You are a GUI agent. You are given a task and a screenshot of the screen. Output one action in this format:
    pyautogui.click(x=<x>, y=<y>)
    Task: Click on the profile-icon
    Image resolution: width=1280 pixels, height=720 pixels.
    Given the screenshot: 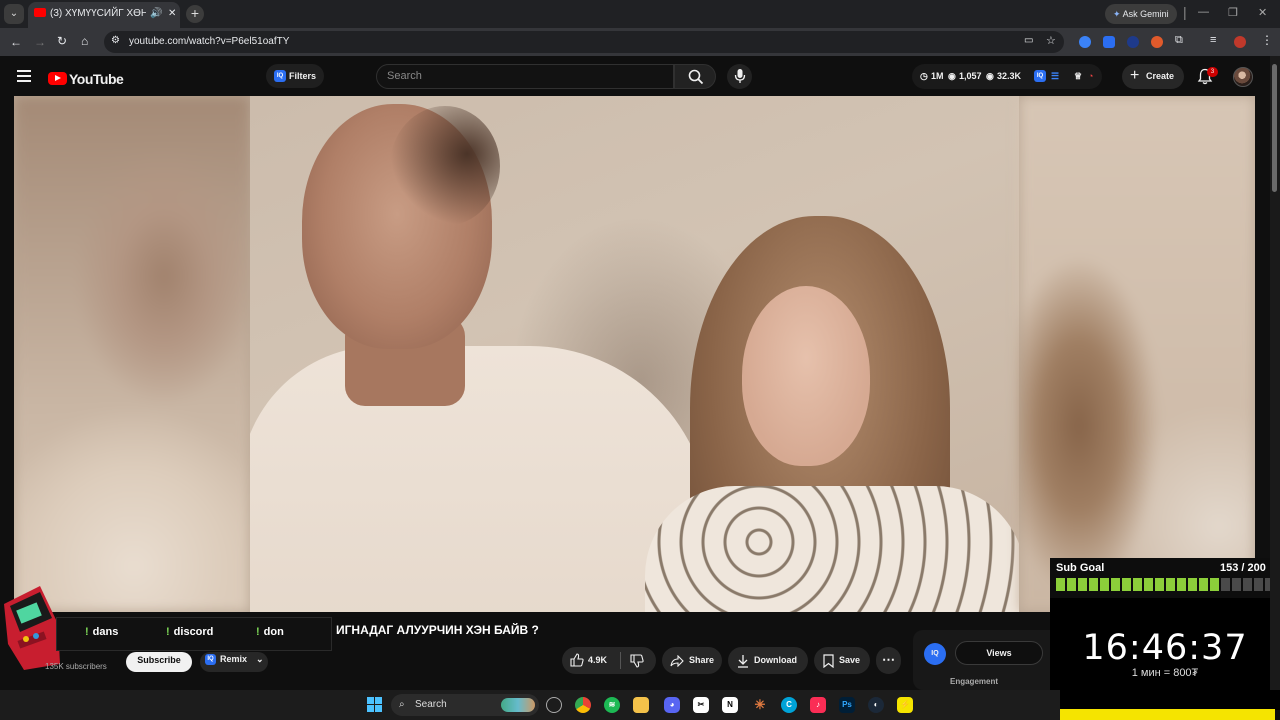 What is the action you would take?
    pyautogui.click(x=1240, y=42)
    